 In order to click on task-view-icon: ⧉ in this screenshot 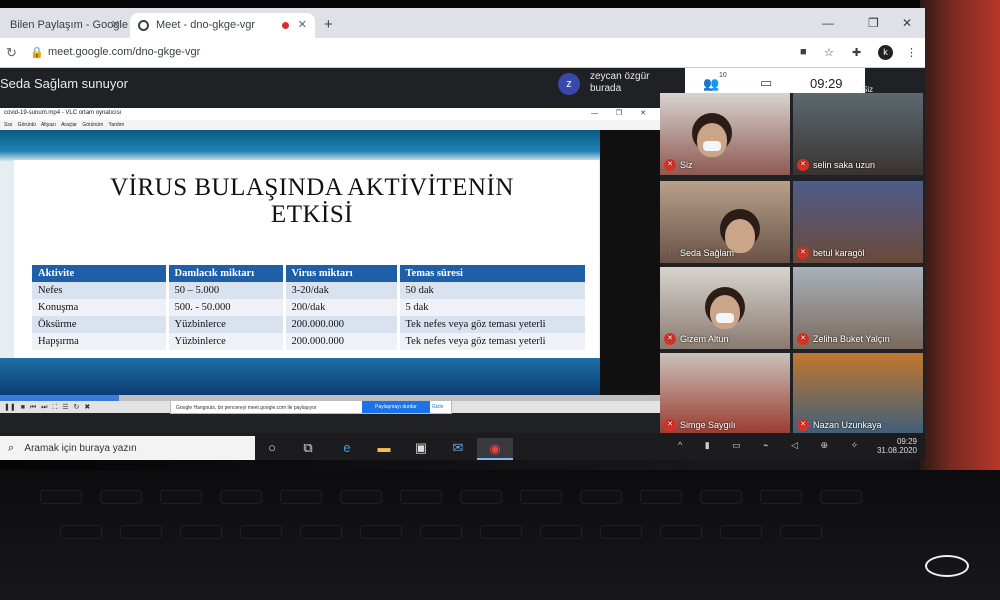, I will do `click(308, 448)`.